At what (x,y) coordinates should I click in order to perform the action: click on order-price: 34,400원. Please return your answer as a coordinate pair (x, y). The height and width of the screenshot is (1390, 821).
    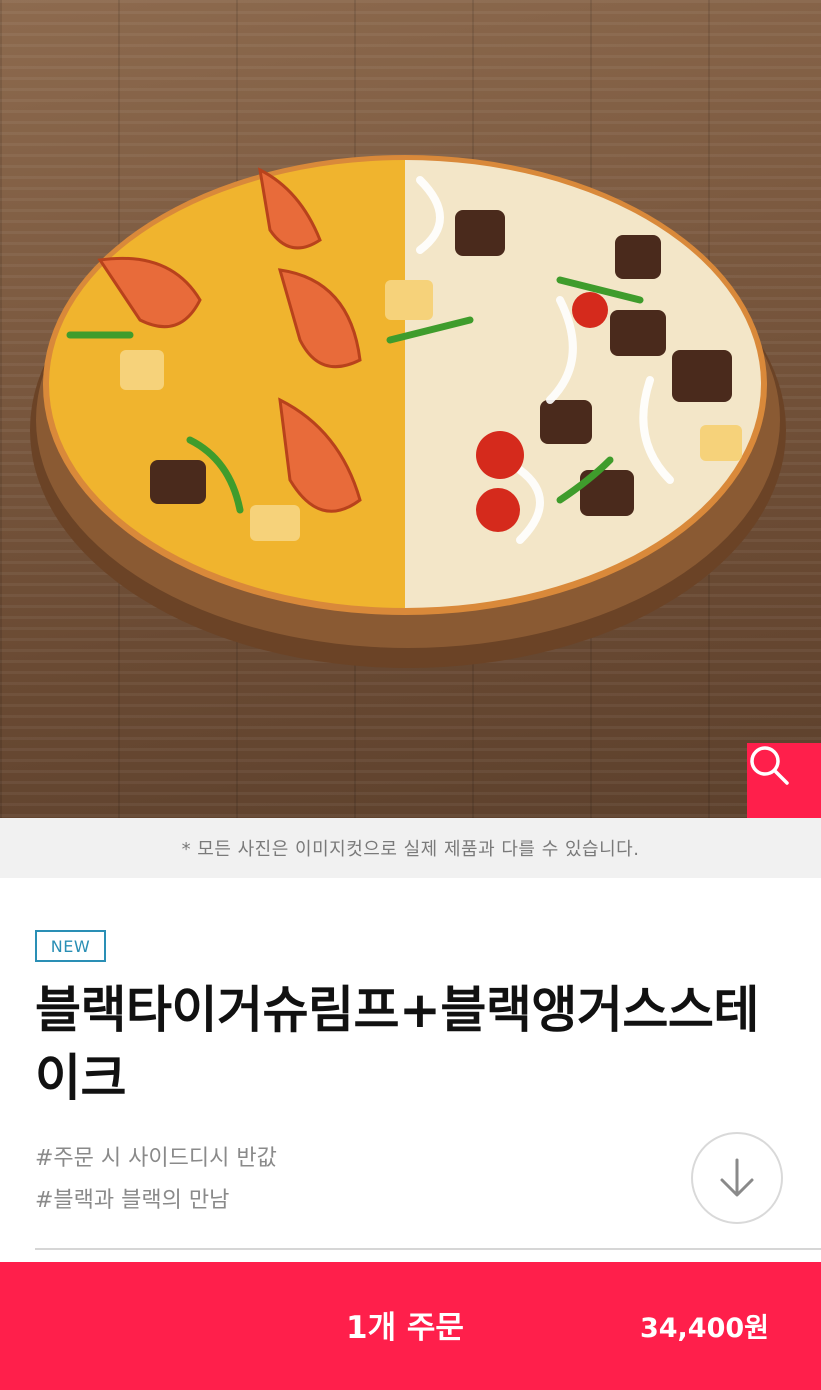
    Looking at the image, I should click on (704, 1328).